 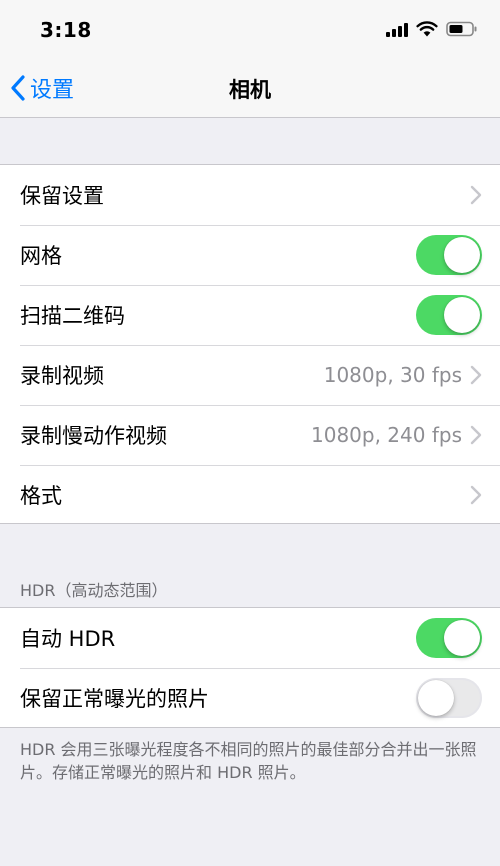 I want to click on page-title: 相机, so click(x=250, y=90).